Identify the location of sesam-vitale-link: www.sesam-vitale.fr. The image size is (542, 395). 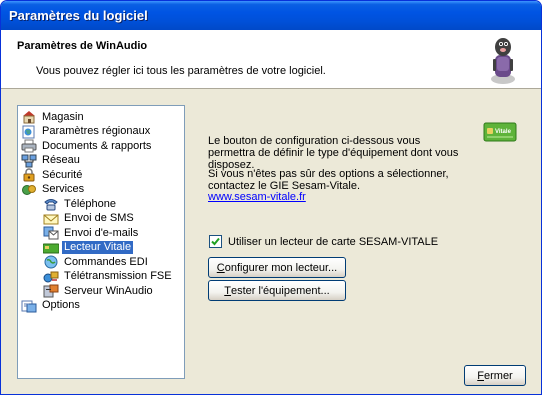
(257, 197).